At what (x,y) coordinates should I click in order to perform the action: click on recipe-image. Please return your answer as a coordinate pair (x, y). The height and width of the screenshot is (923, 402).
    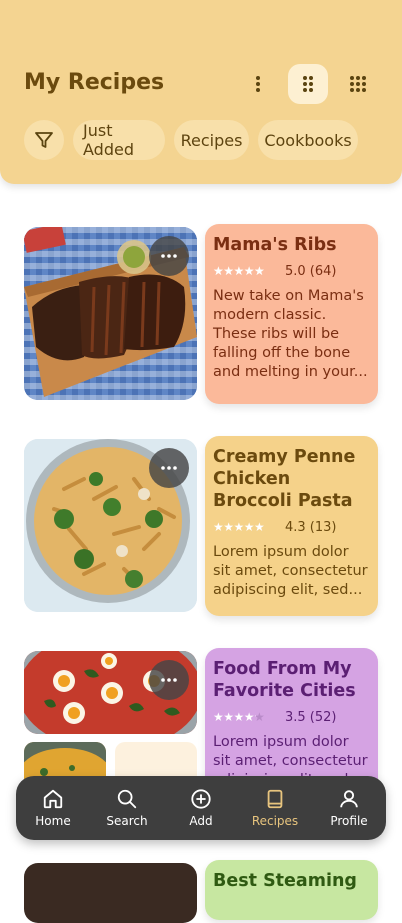
    Looking at the image, I should click on (110, 893).